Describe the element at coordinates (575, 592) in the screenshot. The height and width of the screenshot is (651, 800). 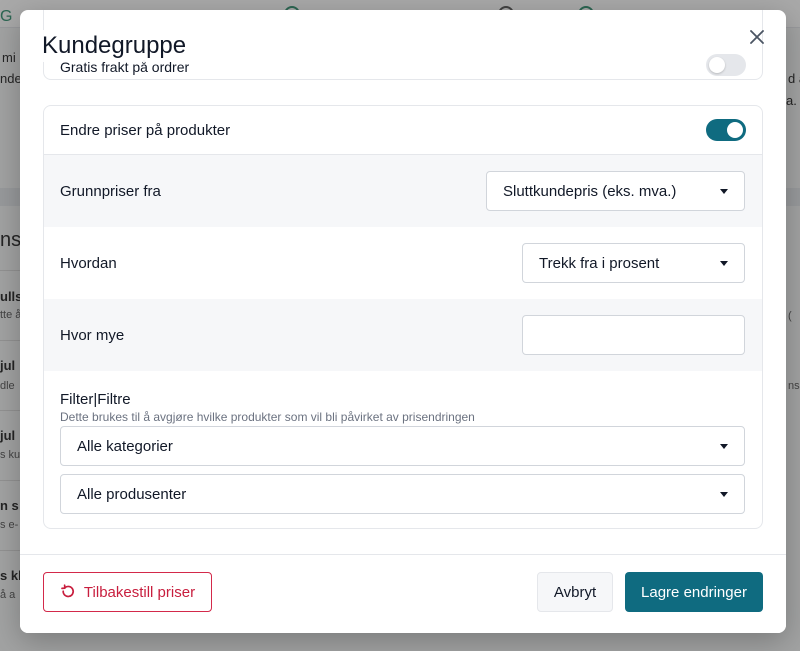
I see `cancel-button: Avbryt` at that location.